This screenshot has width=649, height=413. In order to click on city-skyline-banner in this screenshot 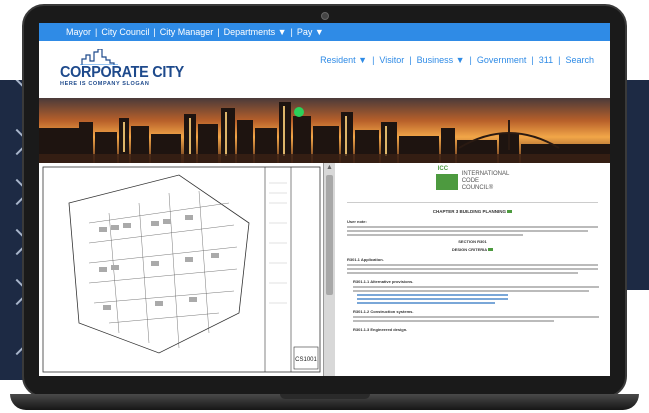, I will do `click(324, 130)`.